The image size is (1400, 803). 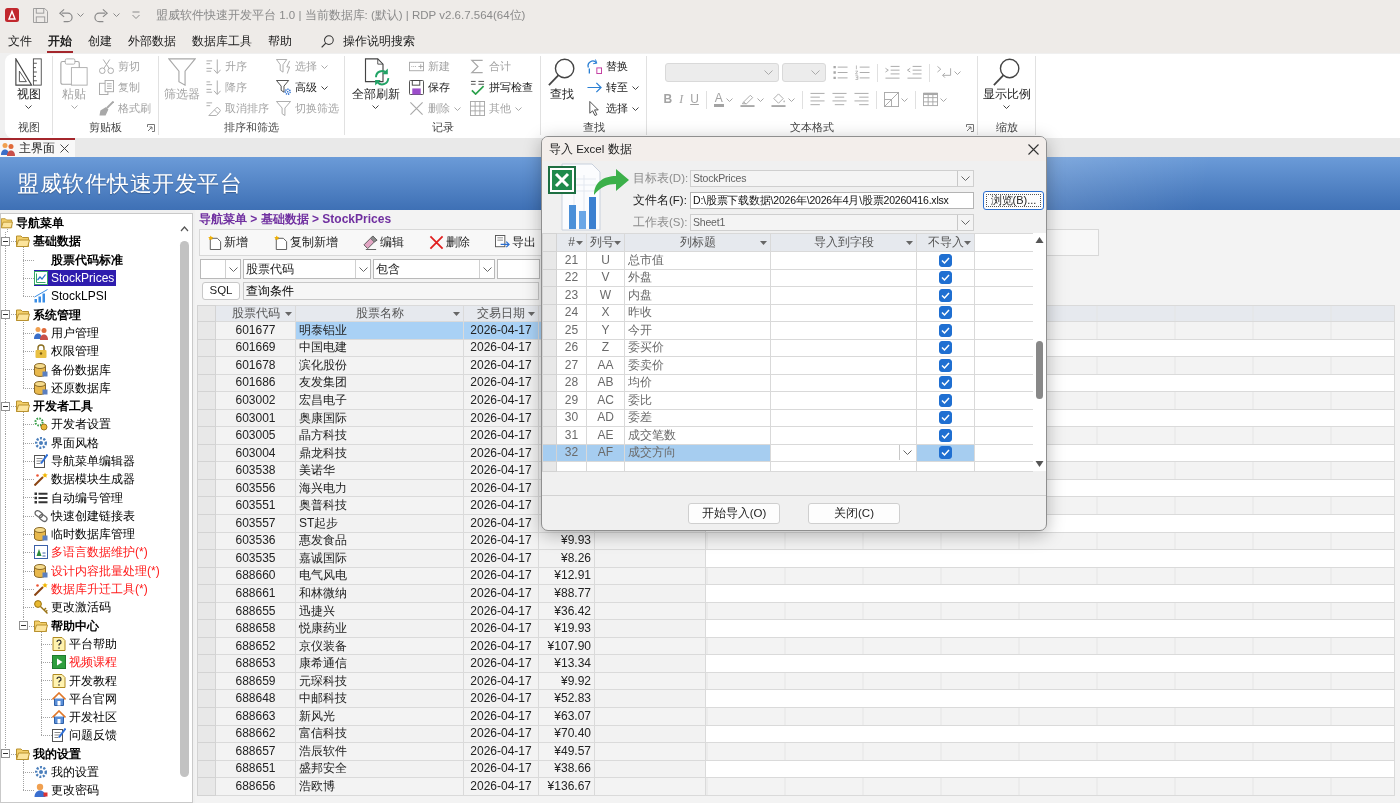 I want to click on table-cell: Z, so click(x=605, y=348).